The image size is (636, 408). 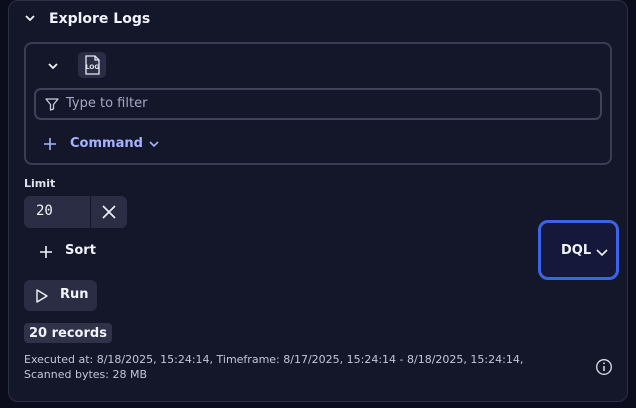 I want to click on run-label: Run, so click(x=74, y=294).